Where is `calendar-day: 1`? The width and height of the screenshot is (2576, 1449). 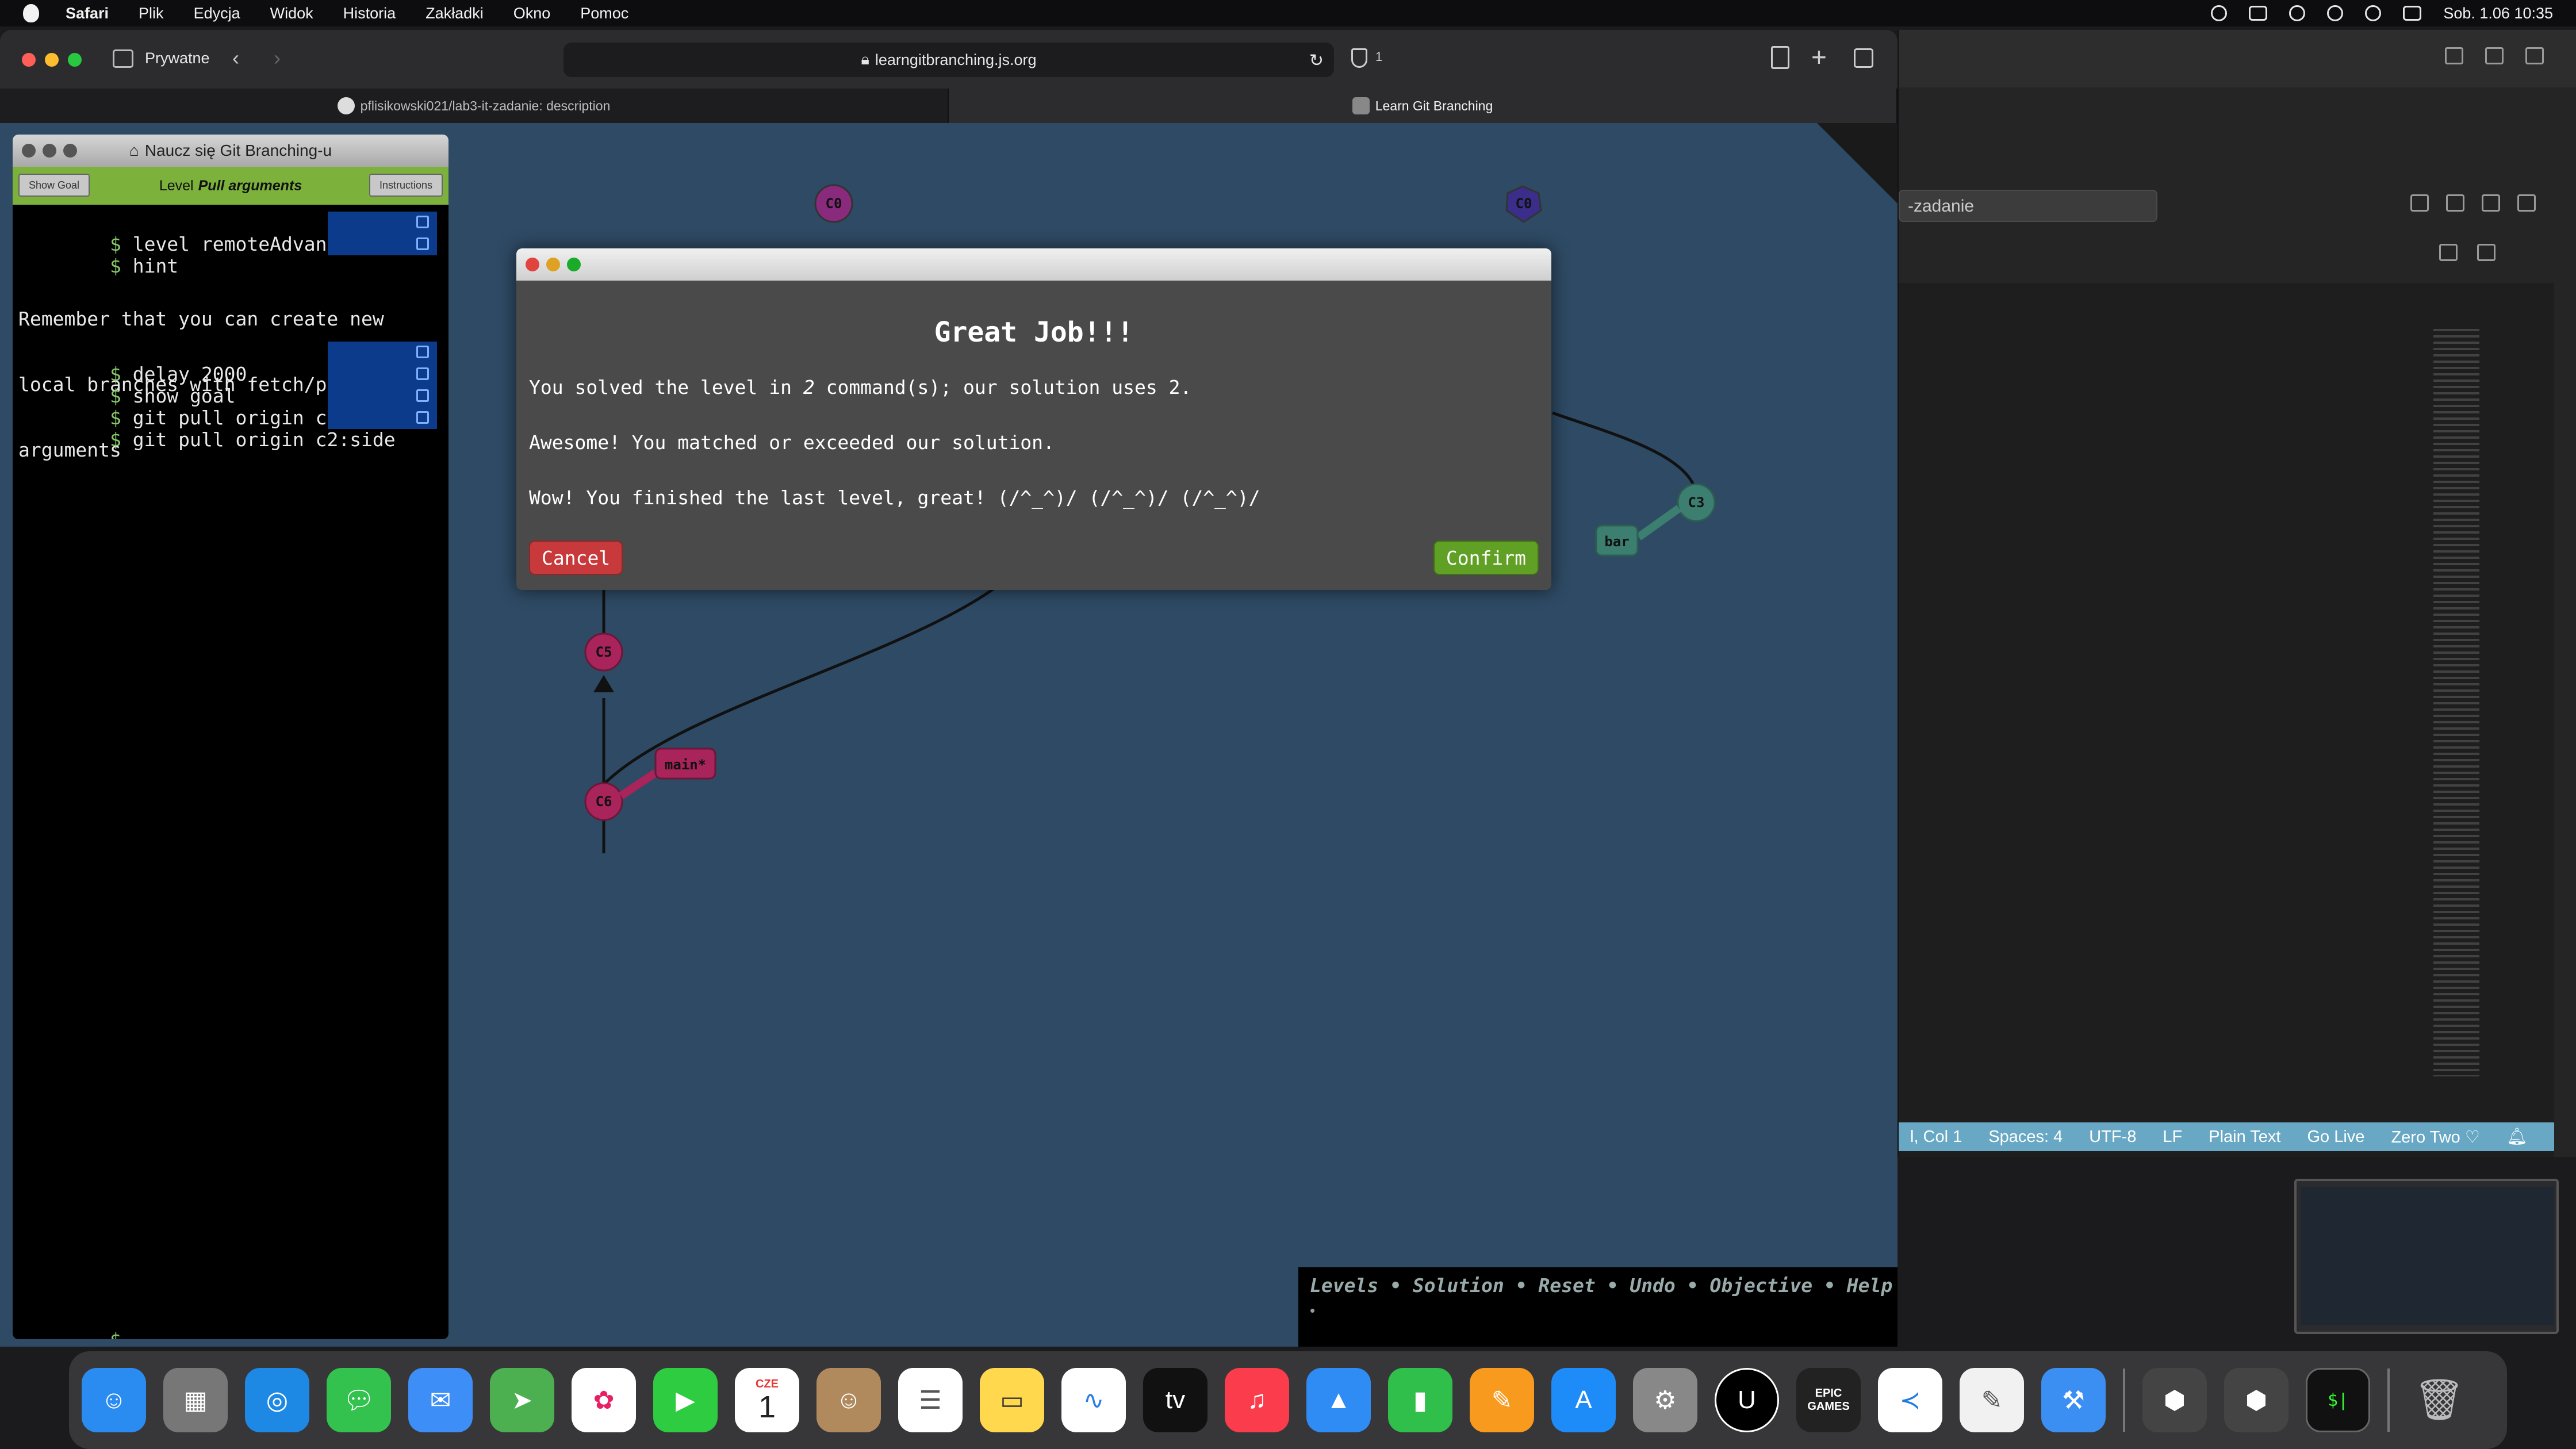
calendar-day: 1 is located at coordinates (767, 1406).